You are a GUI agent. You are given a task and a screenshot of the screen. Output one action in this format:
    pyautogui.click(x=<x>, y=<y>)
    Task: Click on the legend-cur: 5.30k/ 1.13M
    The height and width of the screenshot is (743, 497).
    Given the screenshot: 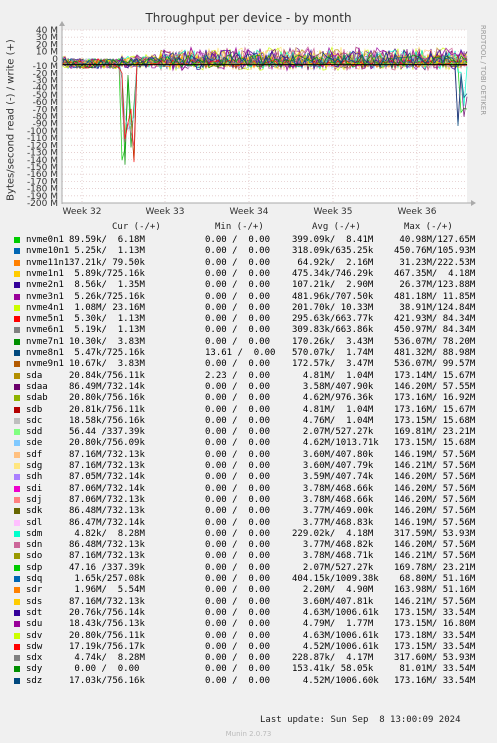 What is the action you would take?
    pyautogui.click(x=107, y=319)
    